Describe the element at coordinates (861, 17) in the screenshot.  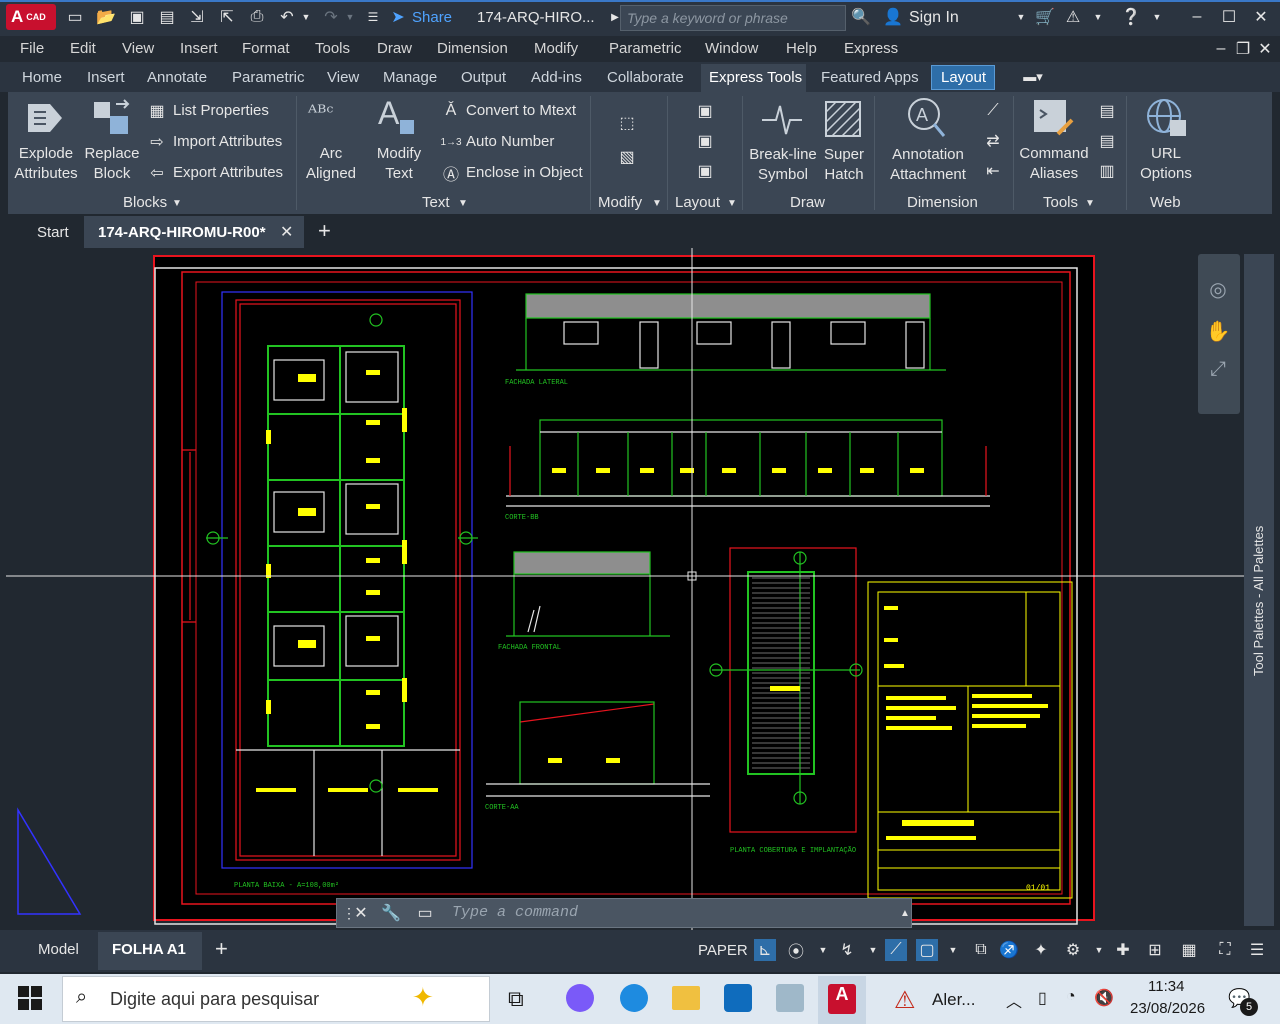
I see `search-icon: 🔍` at that location.